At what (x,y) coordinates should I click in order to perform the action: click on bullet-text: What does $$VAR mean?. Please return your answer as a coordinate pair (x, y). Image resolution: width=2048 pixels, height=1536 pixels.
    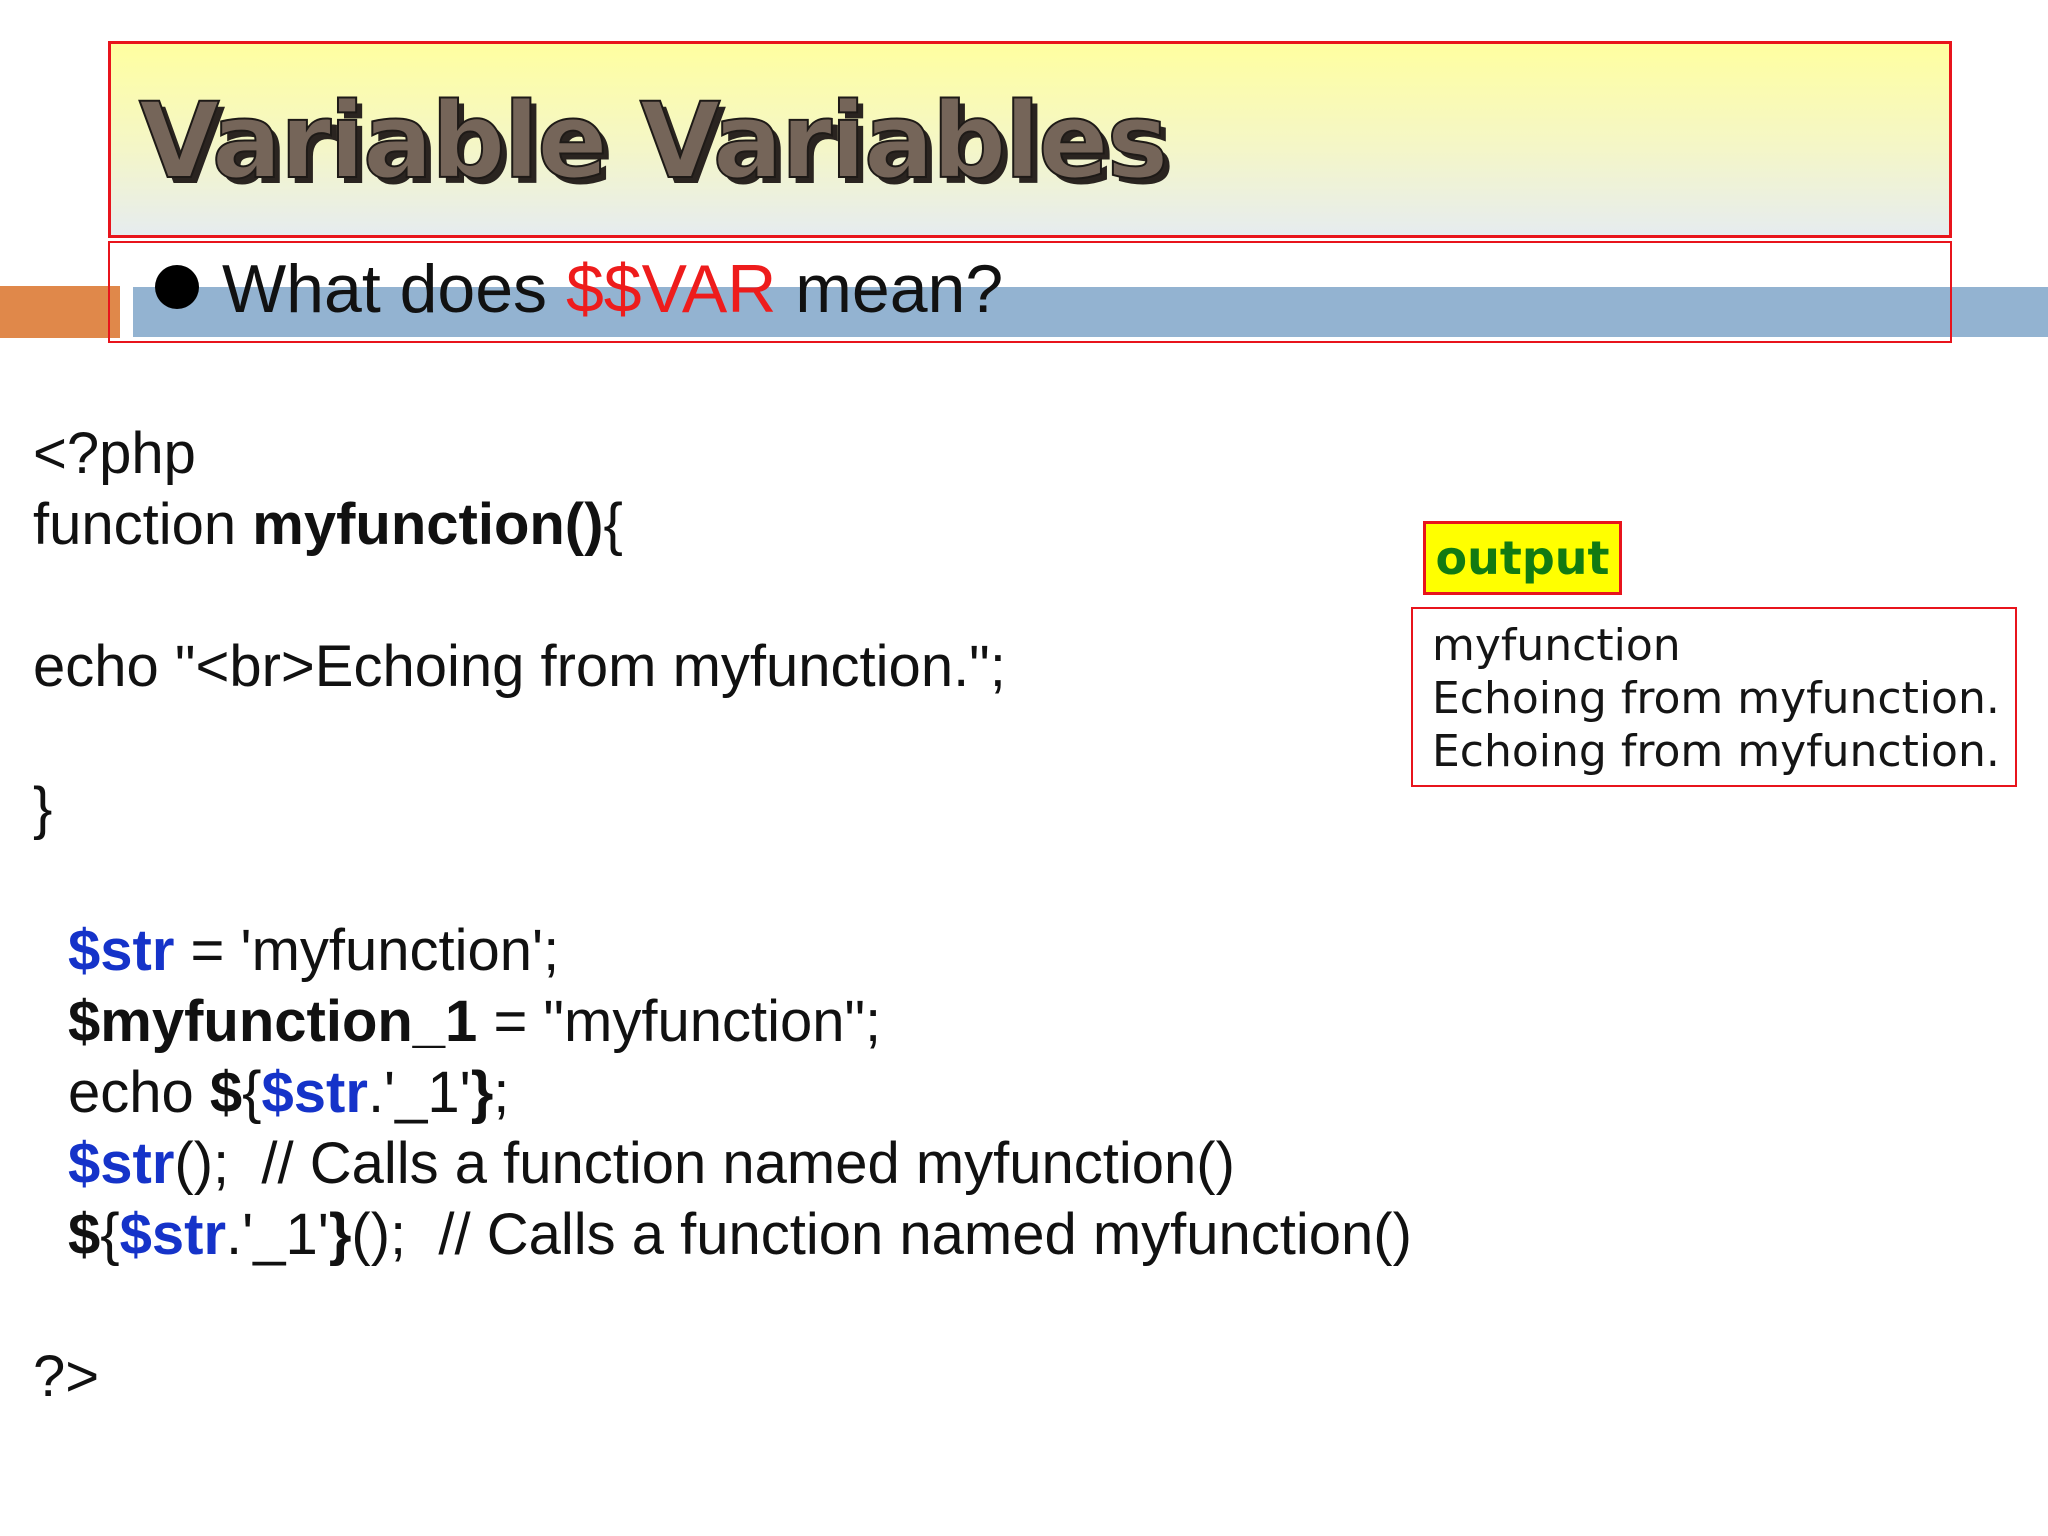
    Looking at the image, I should click on (612, 289).